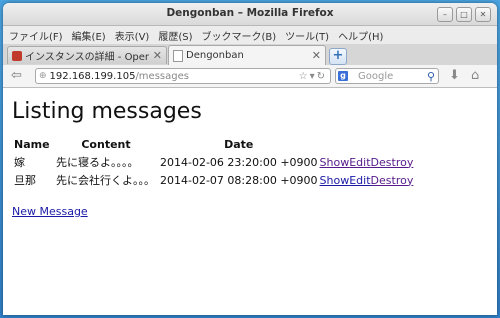  What do you see at coordinates (483, 14) in the screenshot?
I see `close-window-button: ✕` at bounding box center [483, 14].